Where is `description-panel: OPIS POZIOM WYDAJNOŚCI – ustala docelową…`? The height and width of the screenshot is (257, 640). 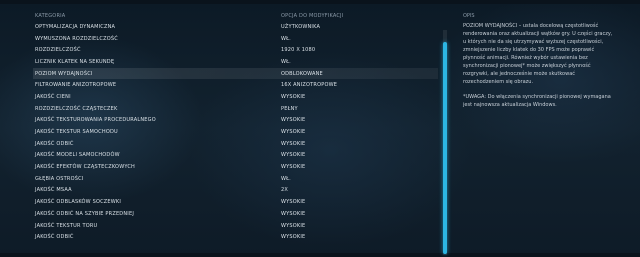
description-panel: OPIS POZIOM WYDAJNOŚCI – ustala docelową… is located at coordinates (538, 59).